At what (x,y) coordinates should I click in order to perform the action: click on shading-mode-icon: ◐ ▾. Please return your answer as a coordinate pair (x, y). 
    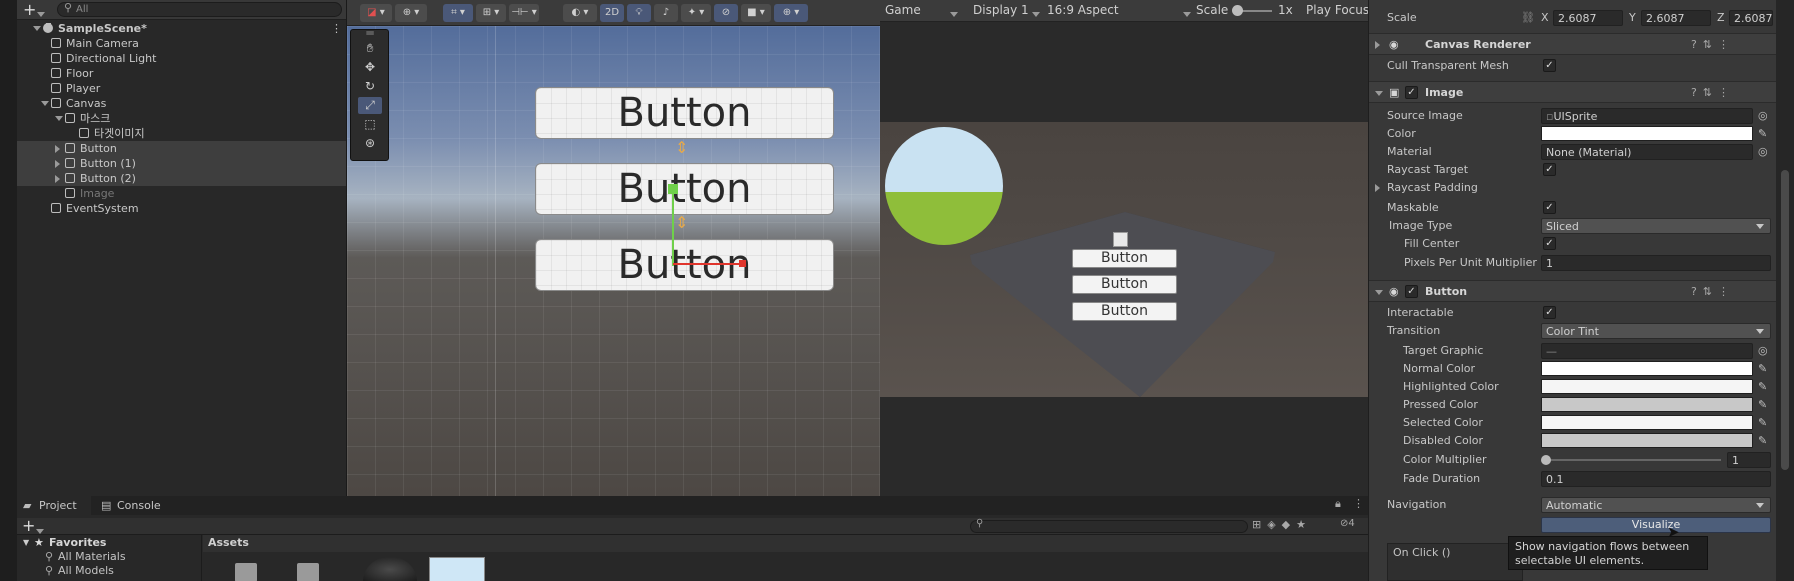
    Looking at the image, I should click on (580, 13).